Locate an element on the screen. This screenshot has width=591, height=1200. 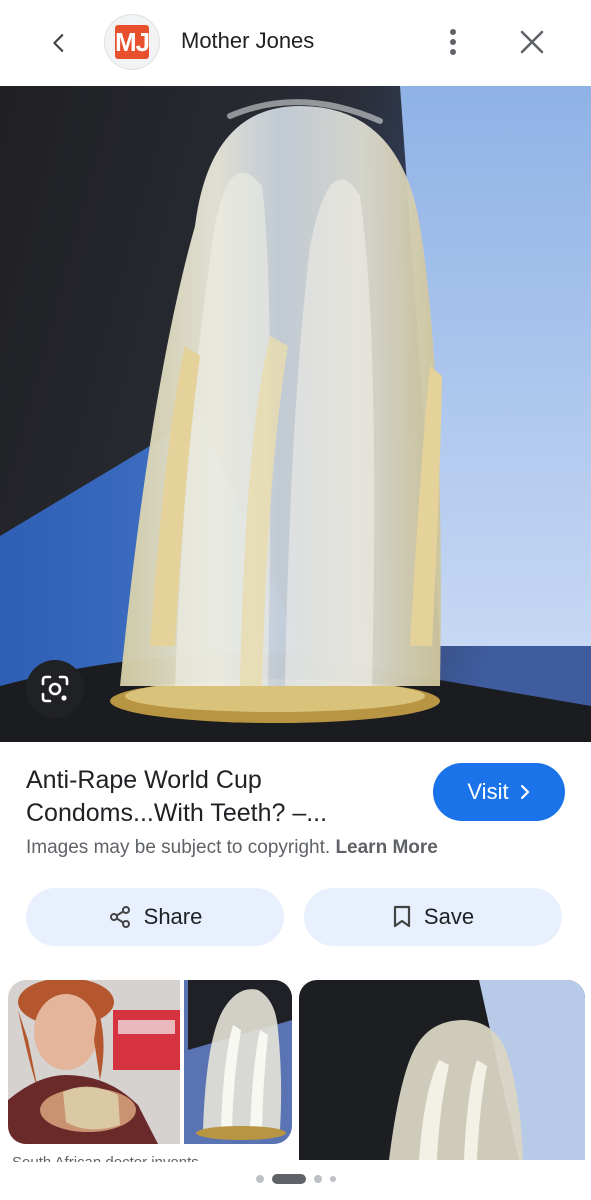
chevron-left-icon is located at coordinates (58, 43).